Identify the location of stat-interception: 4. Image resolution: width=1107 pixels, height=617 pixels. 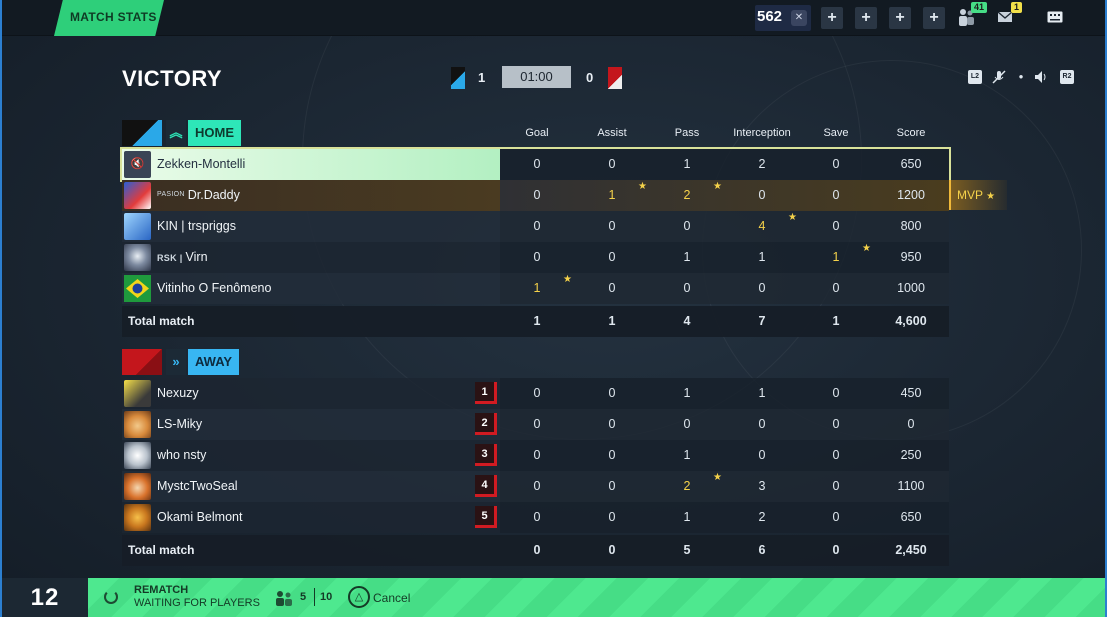
(762, 226).